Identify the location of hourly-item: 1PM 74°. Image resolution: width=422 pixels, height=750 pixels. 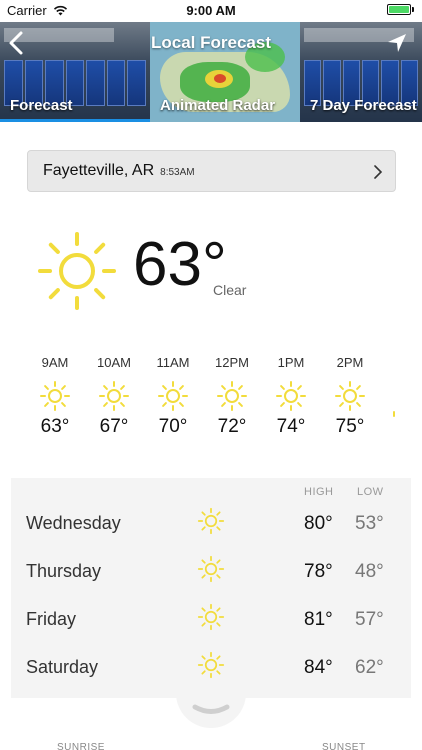
(291, 396).